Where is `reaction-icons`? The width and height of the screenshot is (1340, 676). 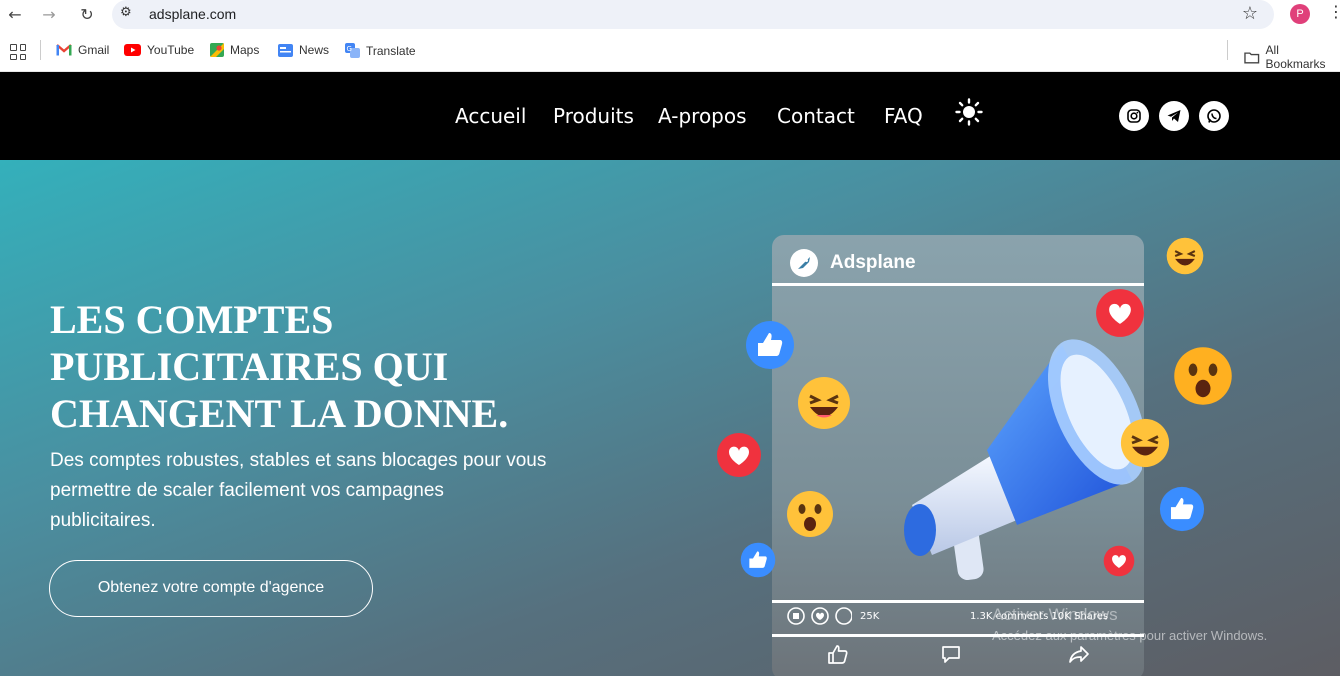
reaction-icons is located at coordinates (819, 616).